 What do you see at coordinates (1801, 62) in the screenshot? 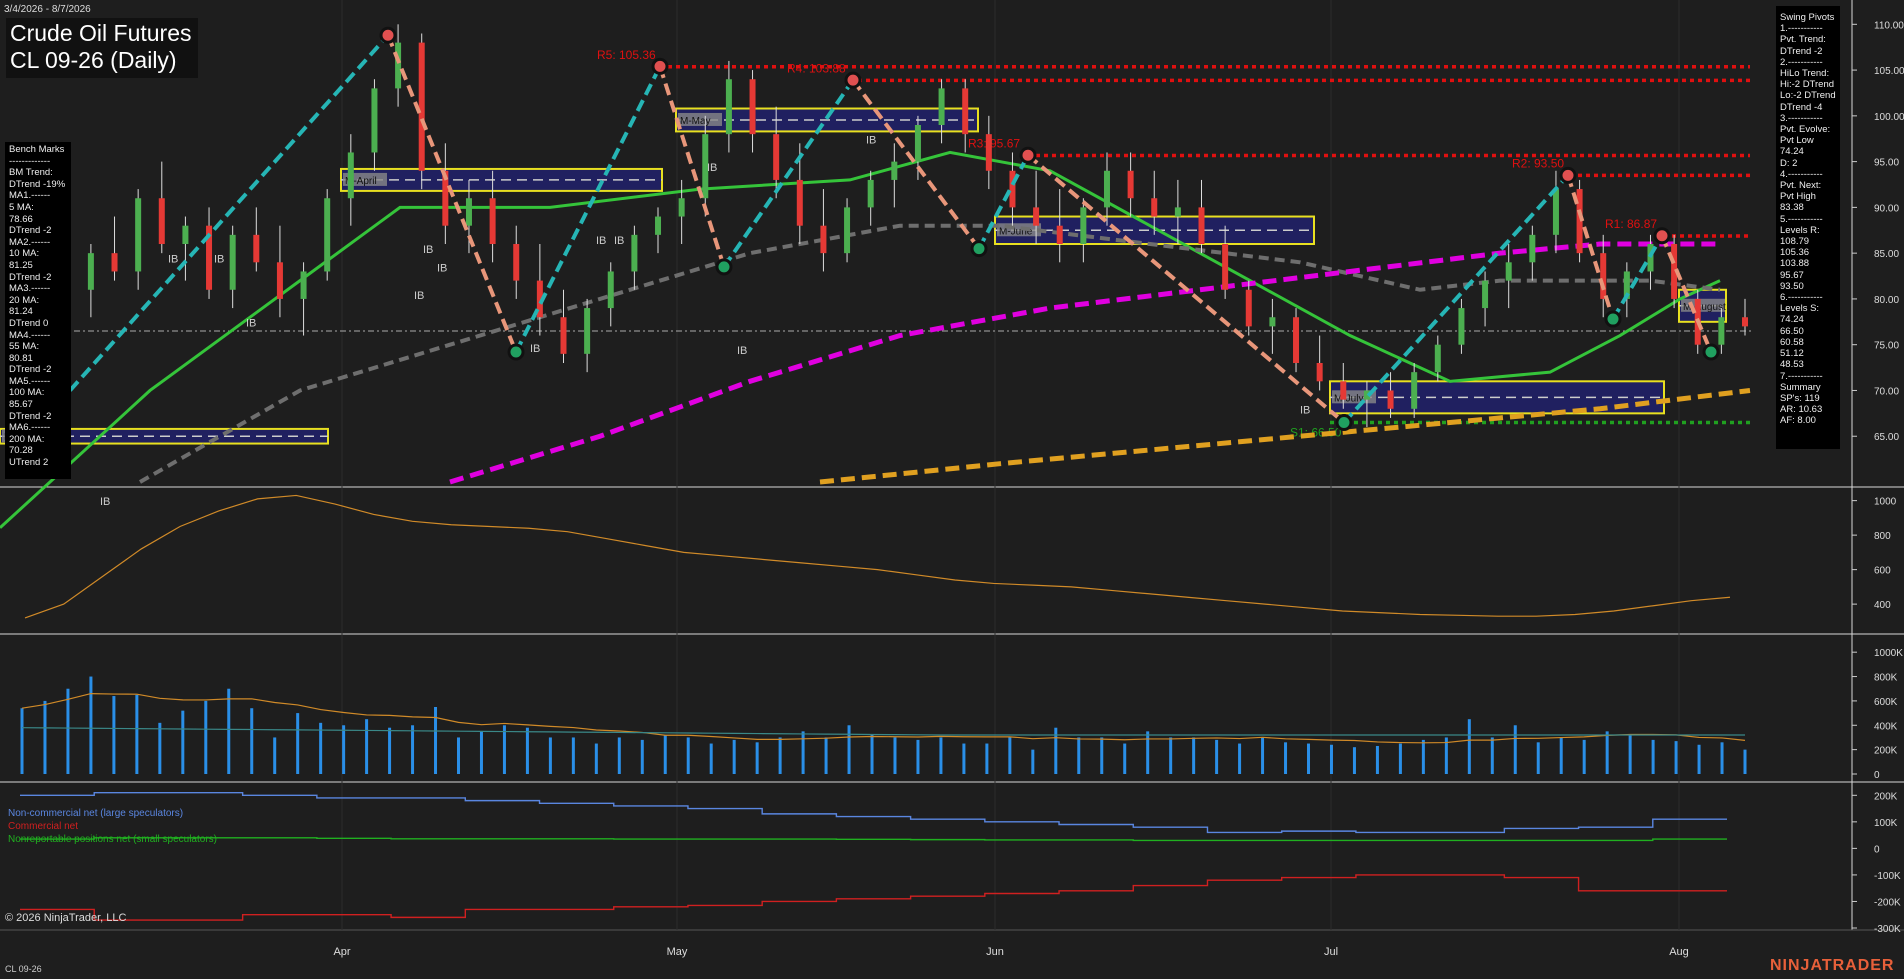
I see `swing-line: 2.-----------` at bounding box center [1801, 62].